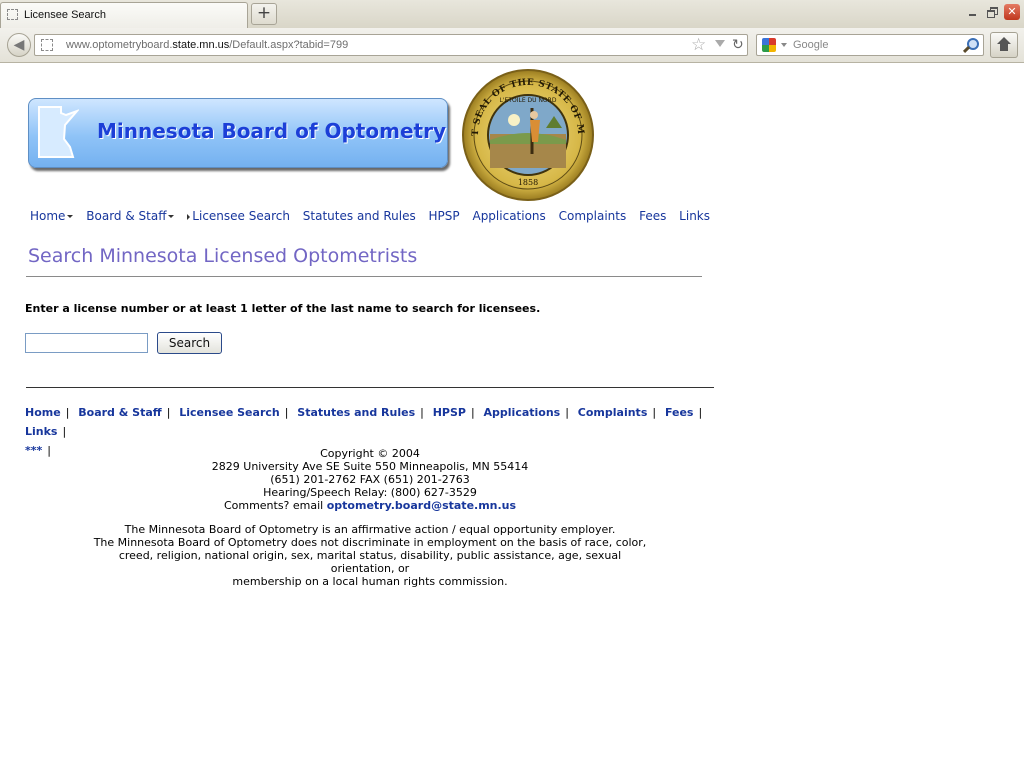  What do you see at coordinates (65, 15) in the screenshot?
I see `tab-title: Licensee Search` at bounding box center [65, 15].